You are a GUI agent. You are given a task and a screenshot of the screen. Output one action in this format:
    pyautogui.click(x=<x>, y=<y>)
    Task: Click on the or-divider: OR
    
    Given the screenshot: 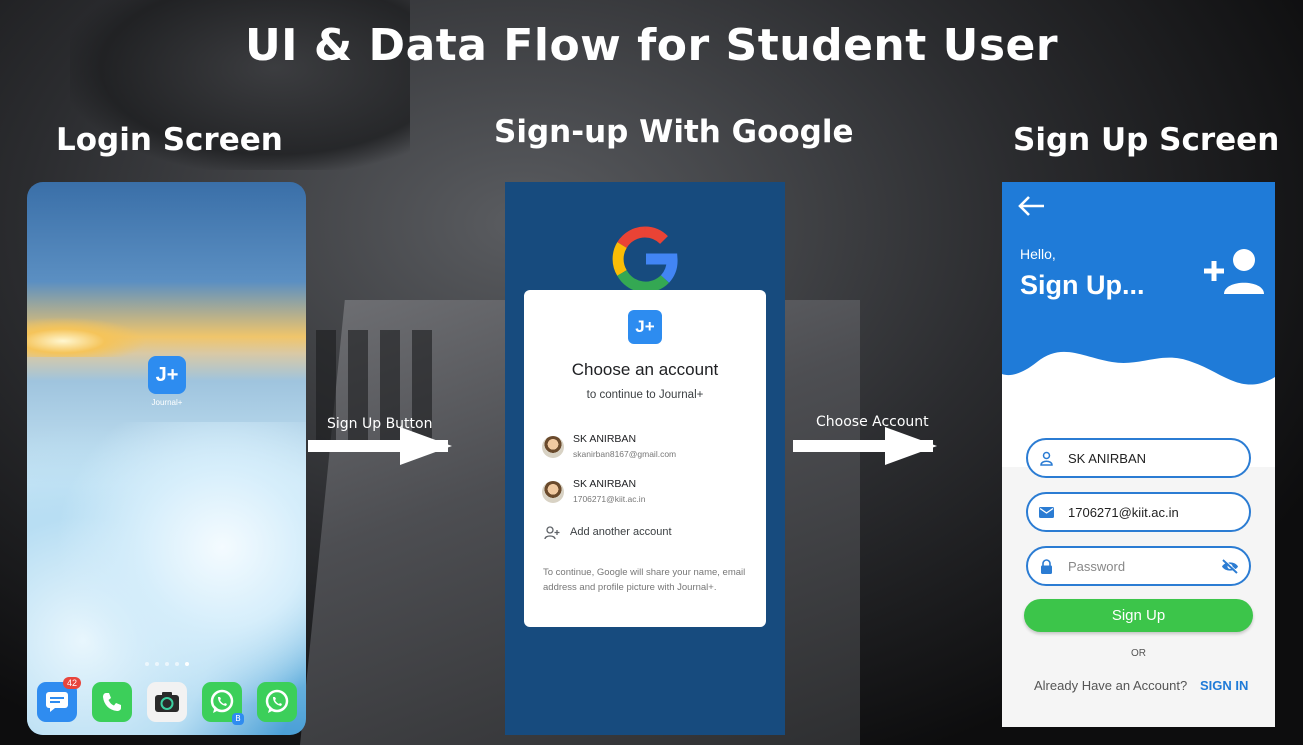 What is the action you would take?
    pyautogui.click(x=1138, y=653)
    